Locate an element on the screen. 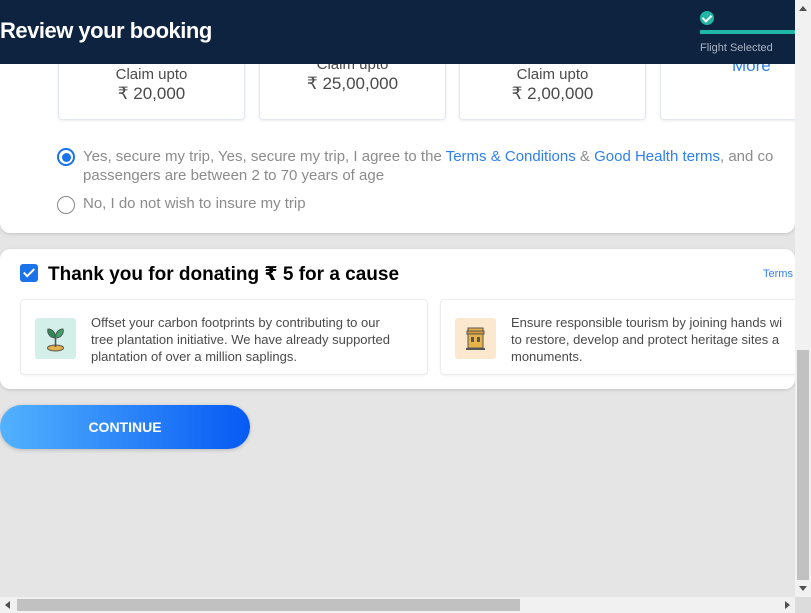  plant-sapling-icon is located at coordinates (55, 338).